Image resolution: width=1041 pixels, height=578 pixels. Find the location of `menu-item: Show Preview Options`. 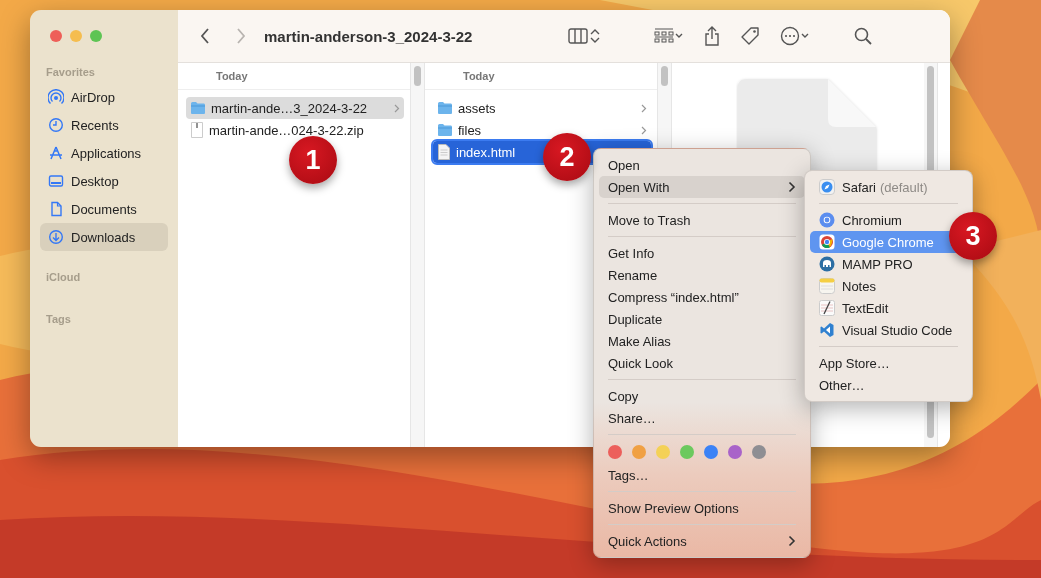

menu-item: Show Preview Options is located at coordinates (702, 508).